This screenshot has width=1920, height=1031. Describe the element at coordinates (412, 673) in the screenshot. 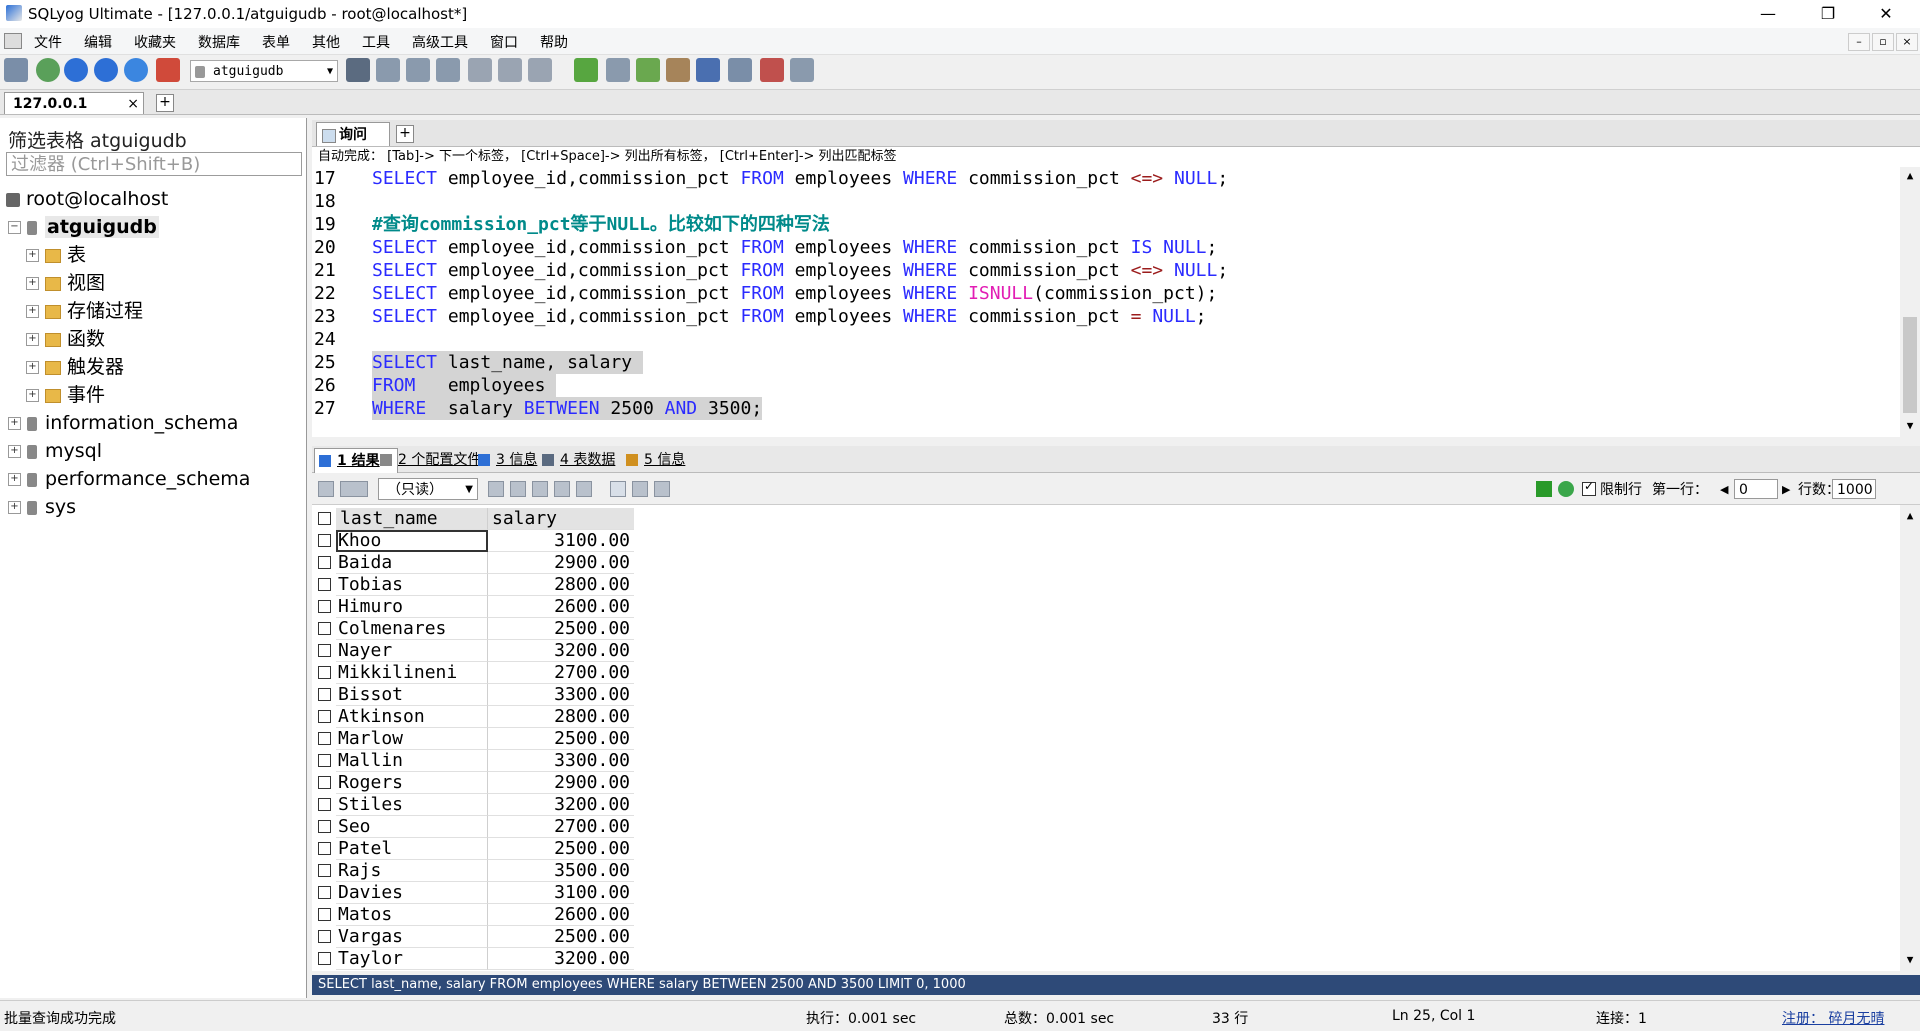

I see `cell-last-name: Mikkilineni` at that location.